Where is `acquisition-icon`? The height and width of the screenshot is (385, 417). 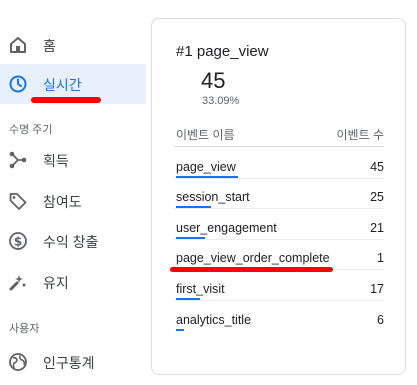
acquisition-icon is located at coordinates (18, 160).